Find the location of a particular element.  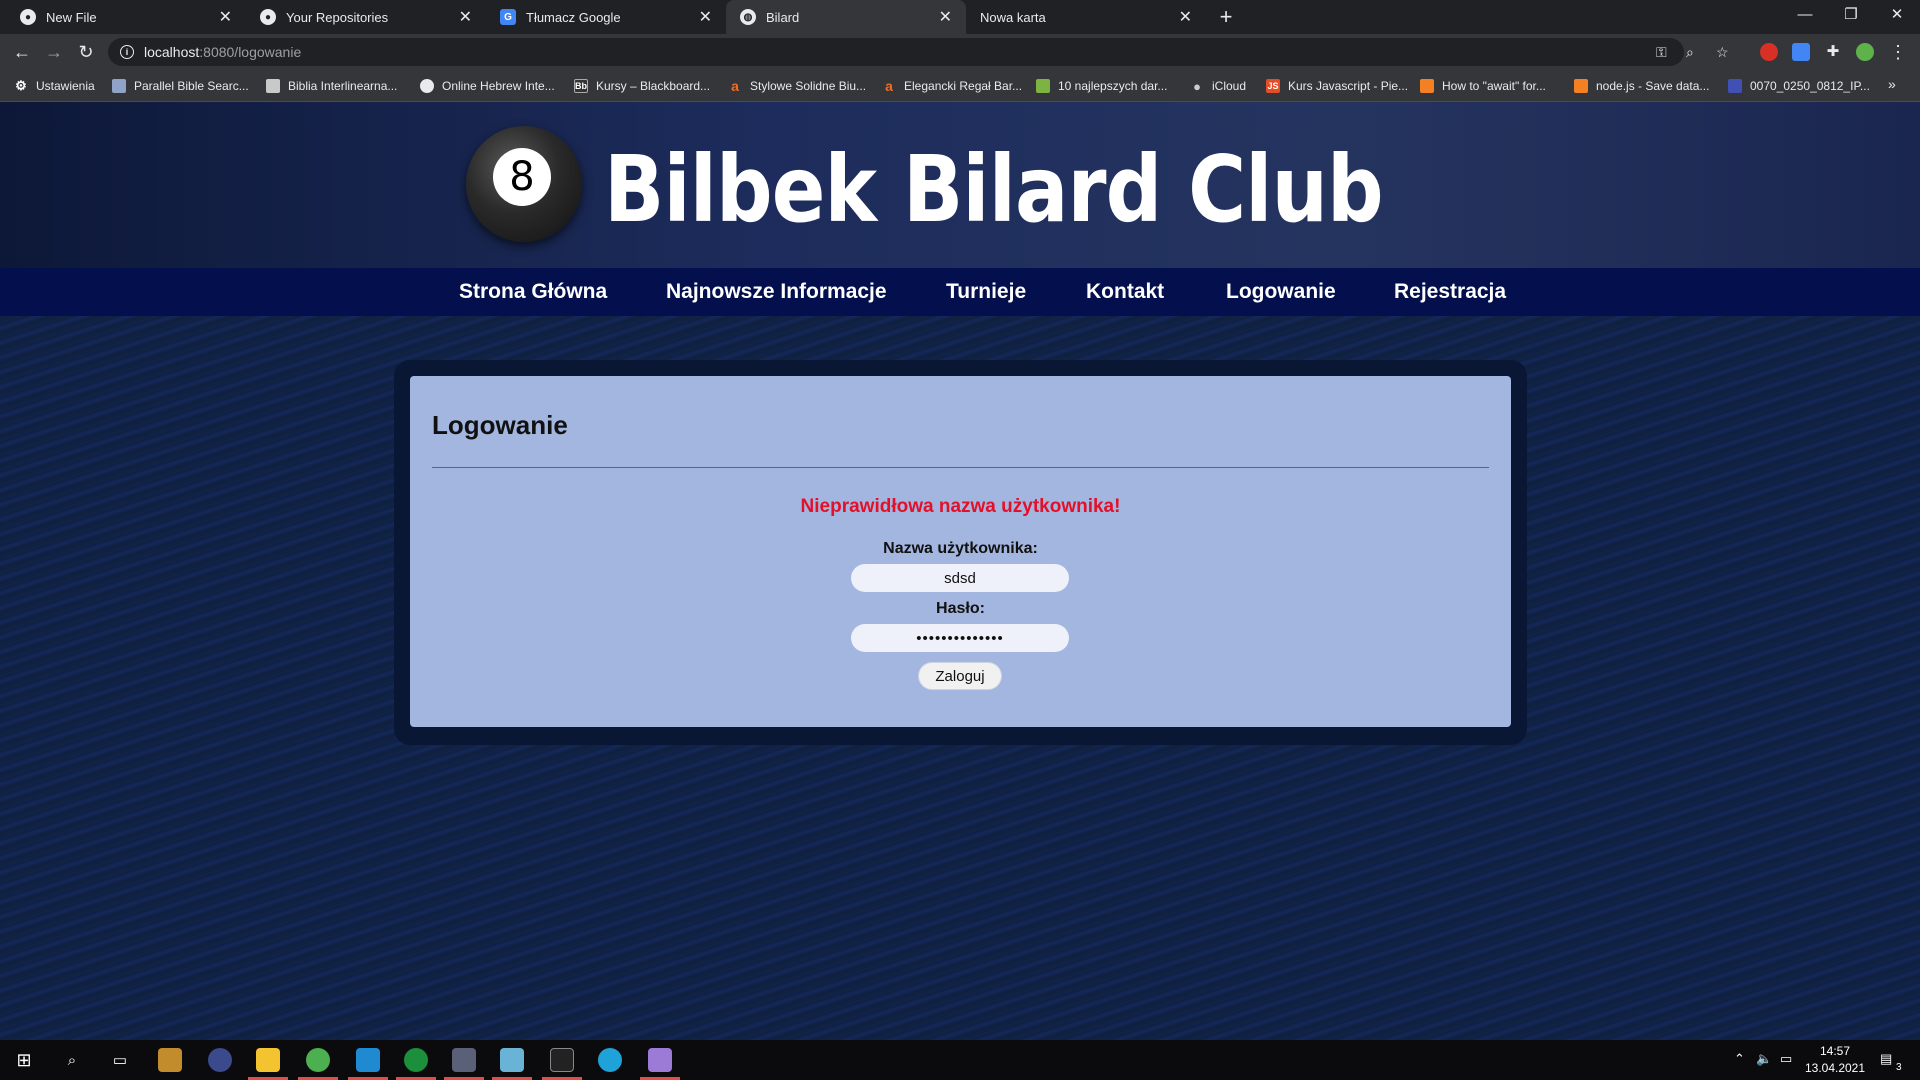

globe-icon: ◍ is located at coordinates (748, 17).